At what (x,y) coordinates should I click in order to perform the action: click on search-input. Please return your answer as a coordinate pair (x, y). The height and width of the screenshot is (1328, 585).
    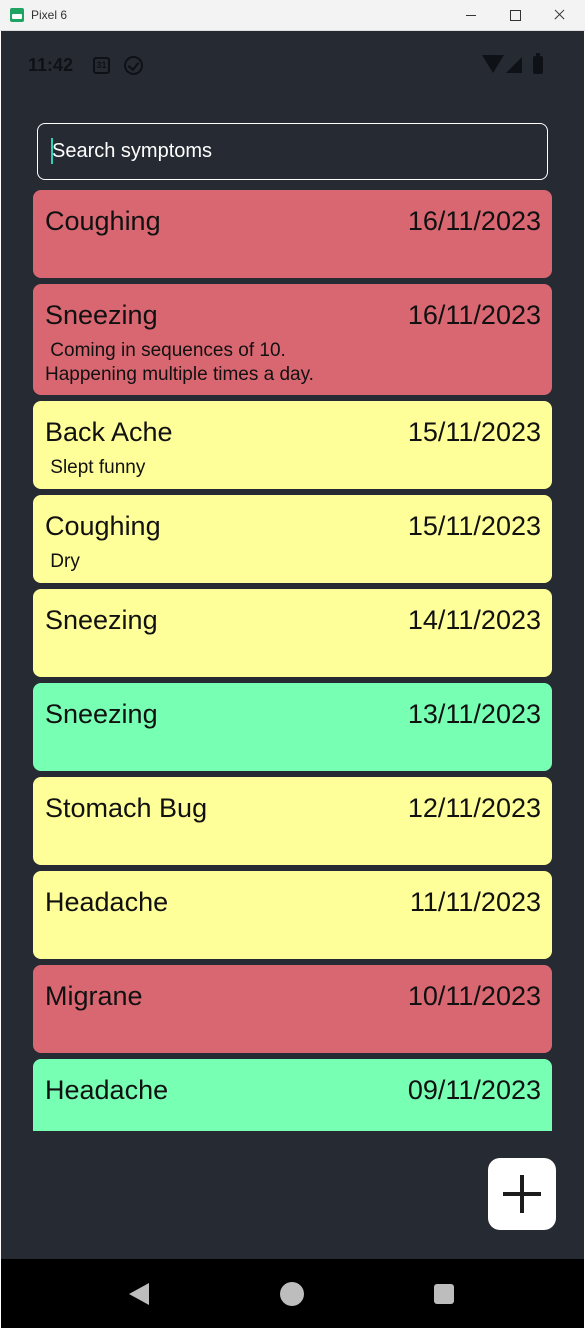
    Looking at the image, I should click on (292, 151).